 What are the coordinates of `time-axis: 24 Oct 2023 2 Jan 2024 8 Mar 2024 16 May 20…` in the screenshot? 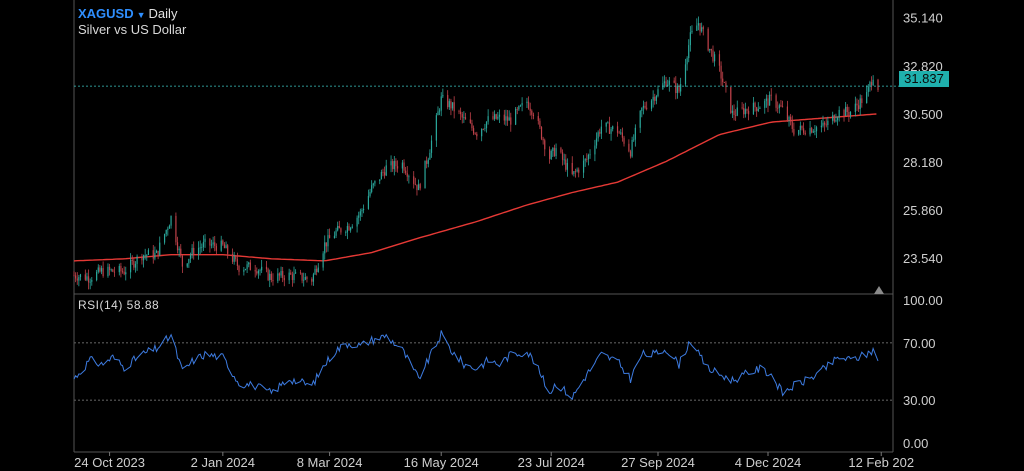 It's located at (494, 461).